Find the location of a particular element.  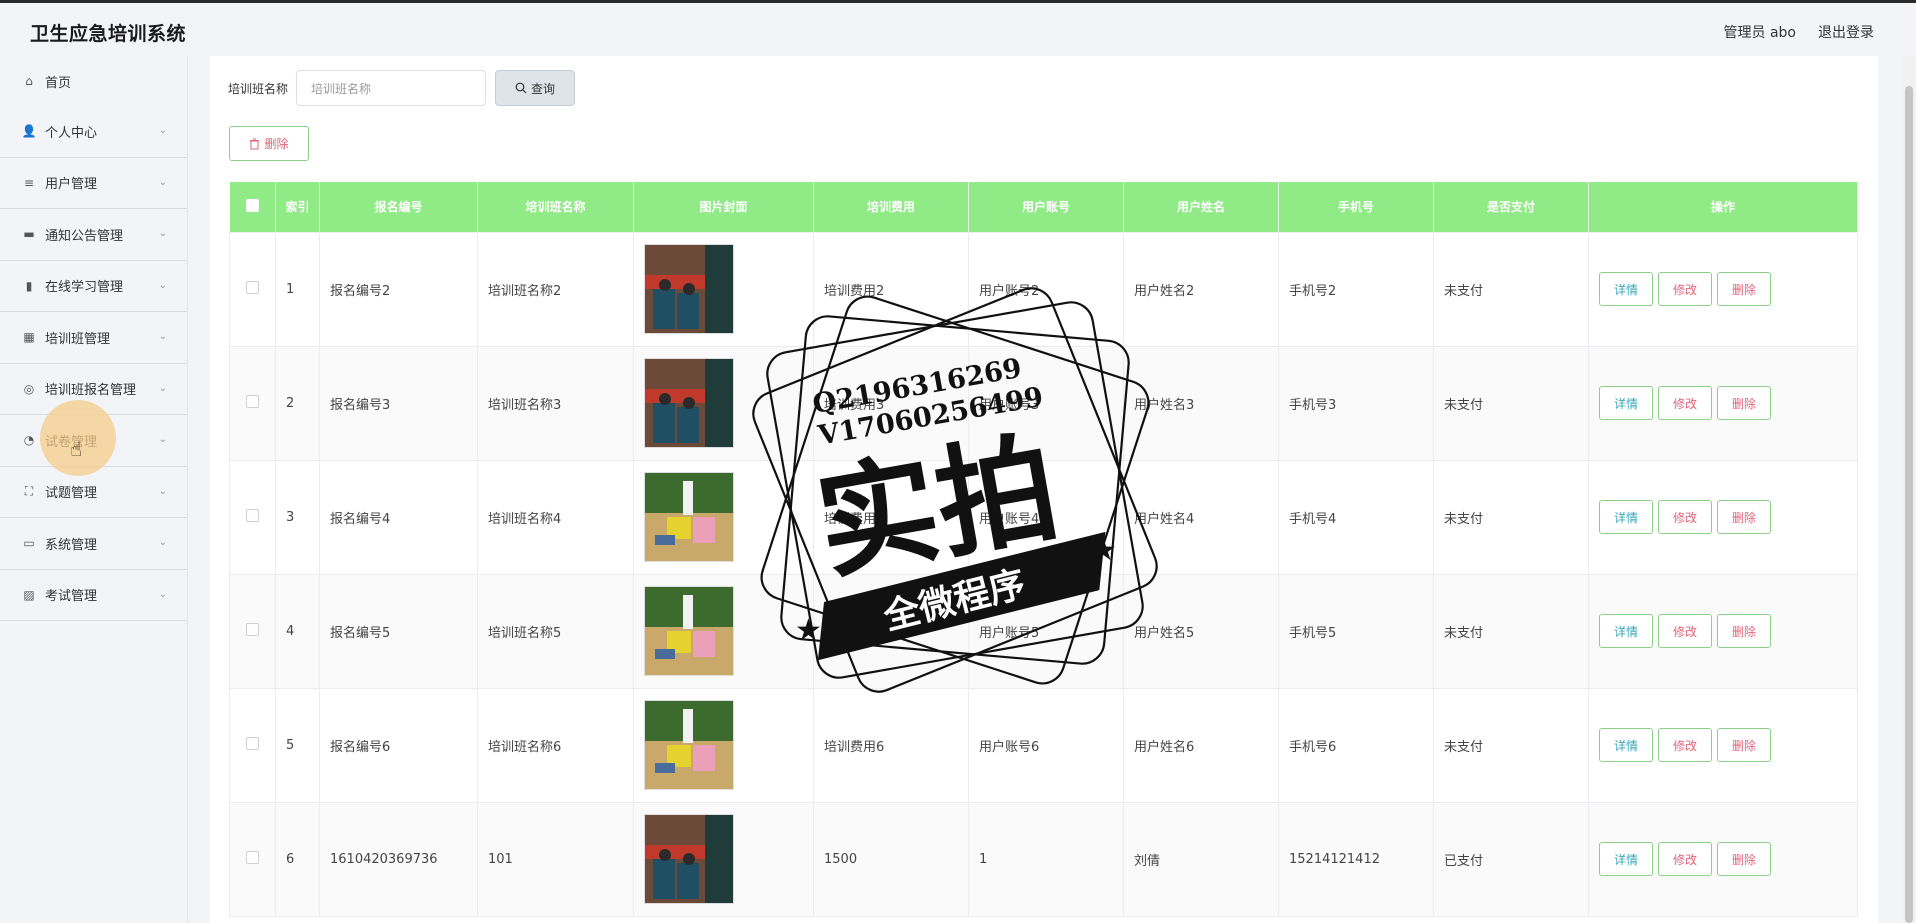

gauge-icon: ◔ is located at coordinates (29, 440).